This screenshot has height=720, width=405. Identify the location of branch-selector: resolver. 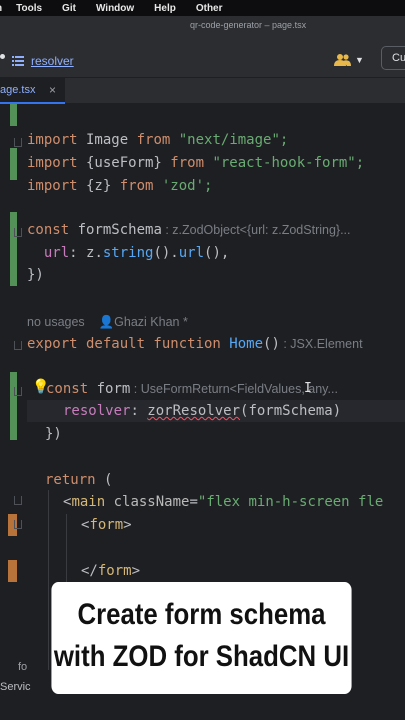
(52, 61).